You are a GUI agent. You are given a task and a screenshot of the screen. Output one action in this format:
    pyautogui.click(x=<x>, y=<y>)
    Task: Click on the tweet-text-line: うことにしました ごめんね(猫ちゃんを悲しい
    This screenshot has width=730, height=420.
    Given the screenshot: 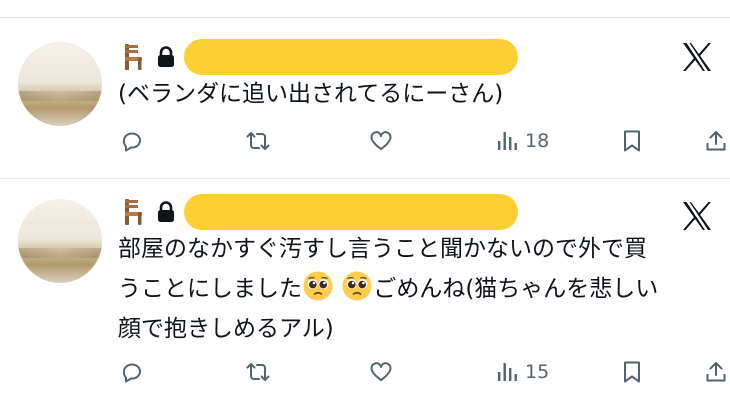 What is the action you would take?
    pyautogui.click(x=418, y=289)
    